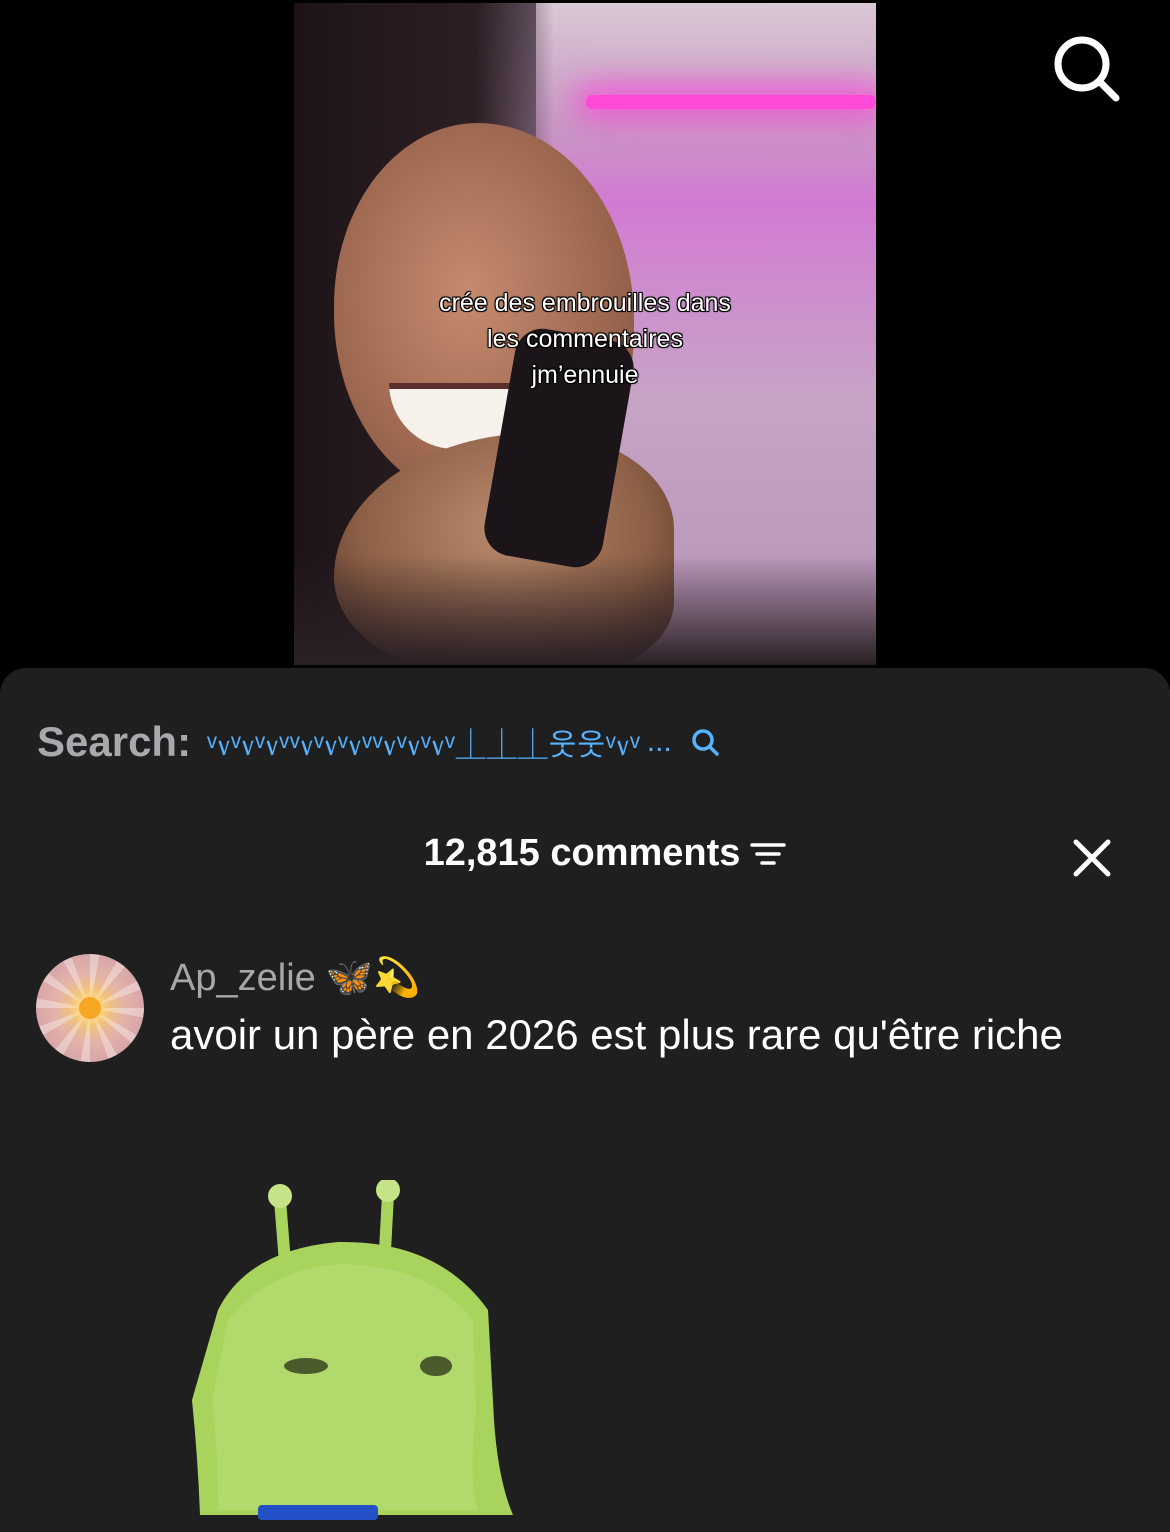 The width and height of the screenshot is (1170, 1532). Describe the element at coordinates (373, 978) in the screenshot. I see `username-emojis: 🦋💫` at that location.